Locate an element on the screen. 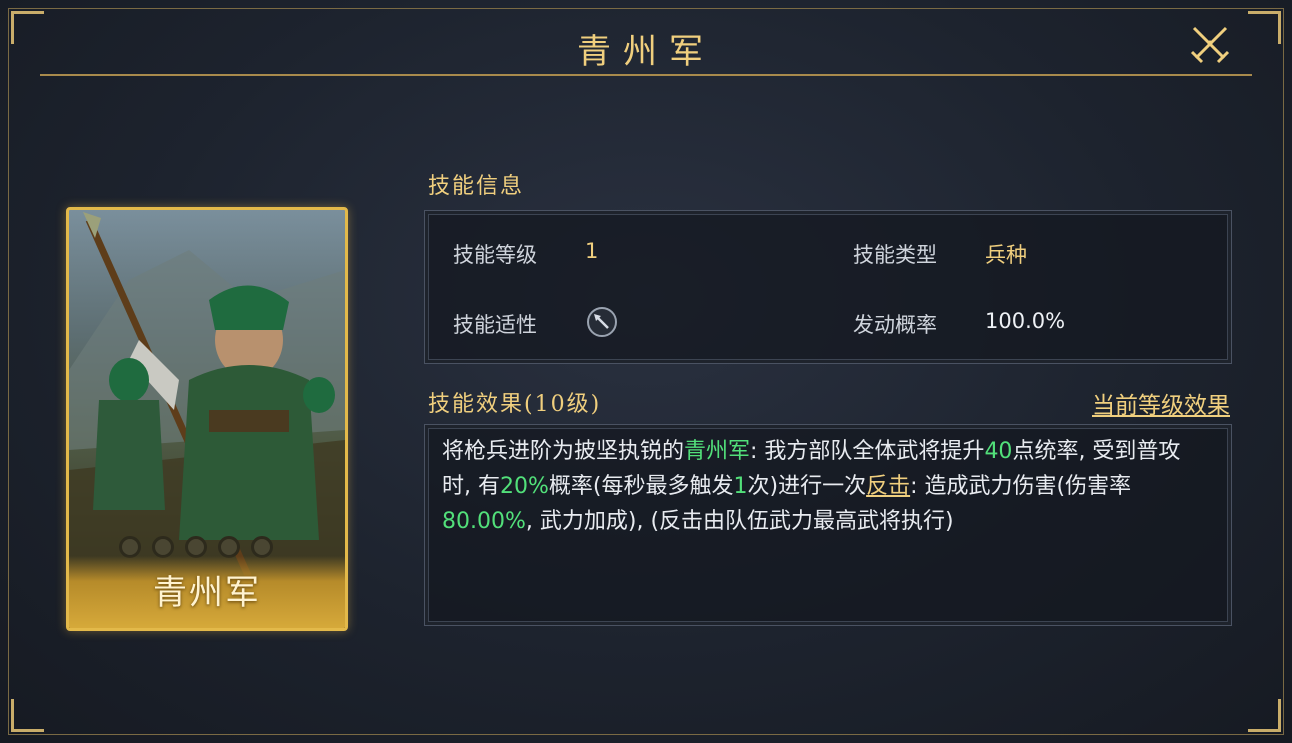 This screenshot has width=1292, height=743. spear-icon is located at coordinates (602, 322).